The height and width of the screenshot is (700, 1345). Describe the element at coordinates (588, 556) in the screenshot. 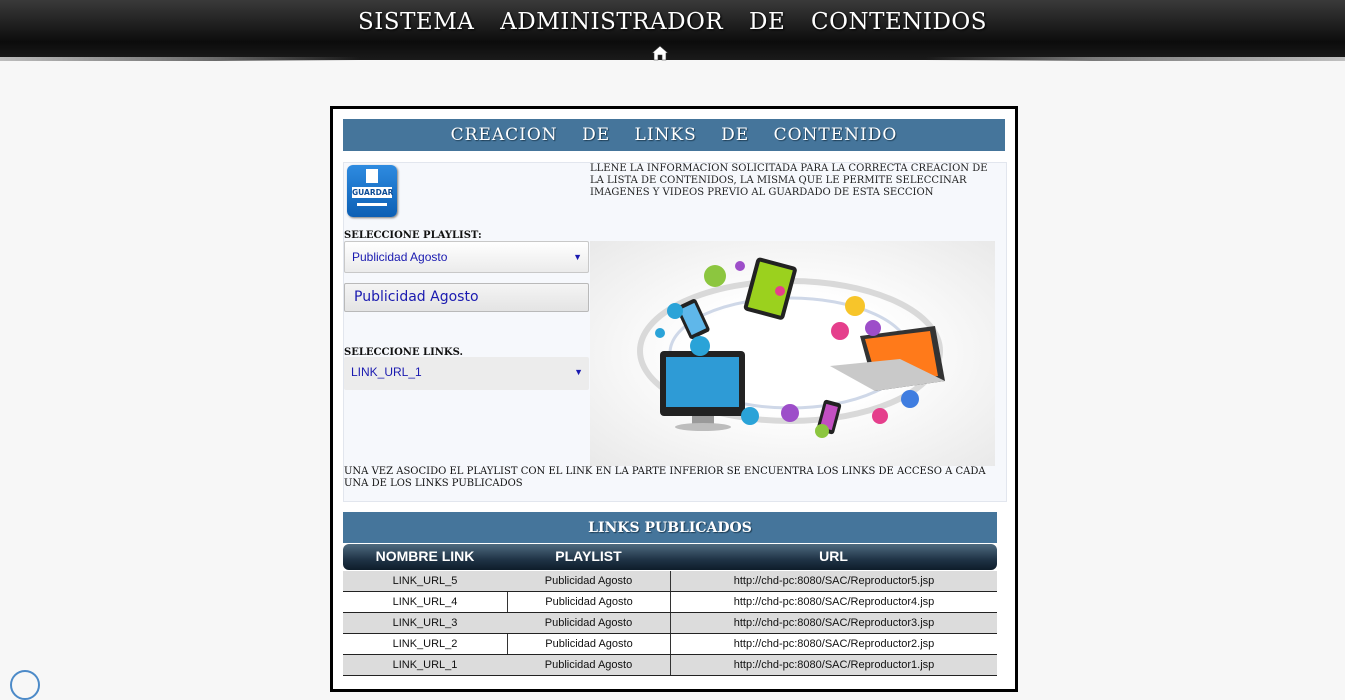

I see `column-header-playlist: PLAYLIST` at that location.